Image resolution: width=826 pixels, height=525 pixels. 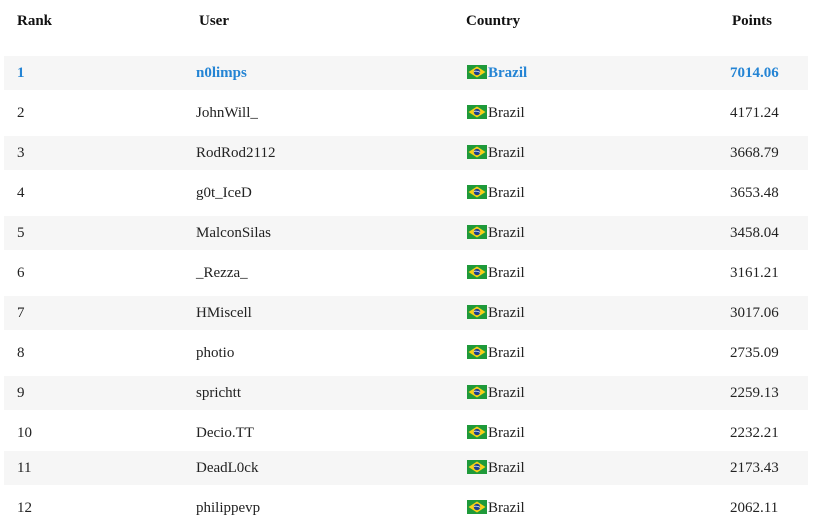 What do you see at coordinates (224, 193) in the screenshot?
I see `user-link: g0t_IceD` at bounding box center [224, 193].